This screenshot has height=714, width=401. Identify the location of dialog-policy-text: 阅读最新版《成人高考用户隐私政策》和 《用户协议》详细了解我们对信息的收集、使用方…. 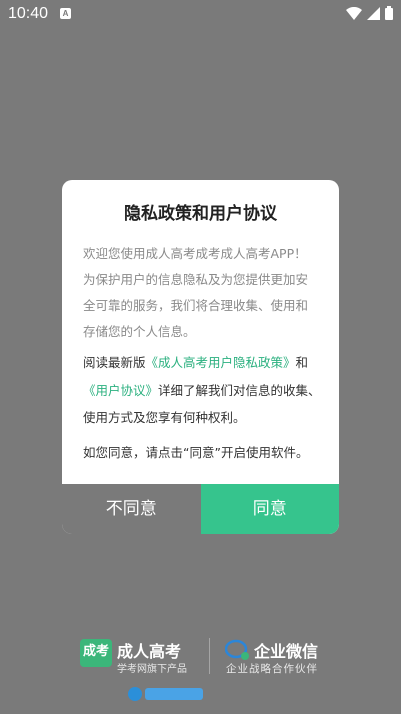
(203, 390).